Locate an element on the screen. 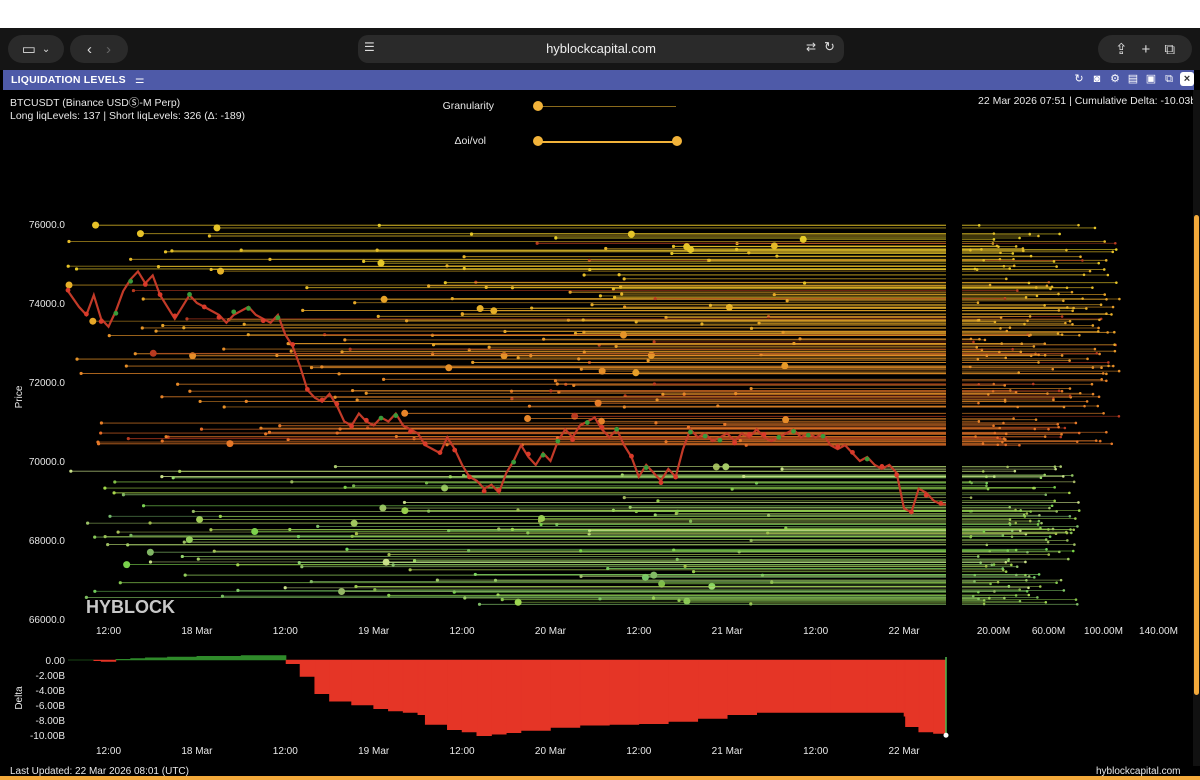 This screenshot has width=1200, height=780. close-icon: × is located at coordinates (1187, 79).